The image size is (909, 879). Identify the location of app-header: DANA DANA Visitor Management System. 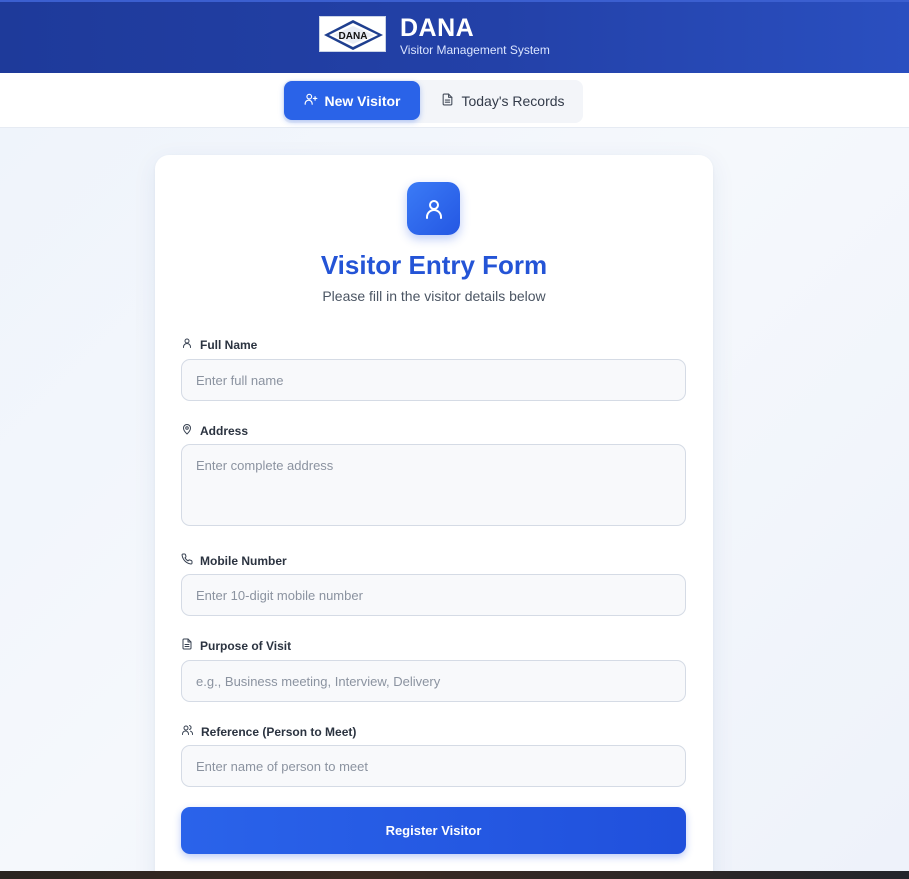
(454, 36).